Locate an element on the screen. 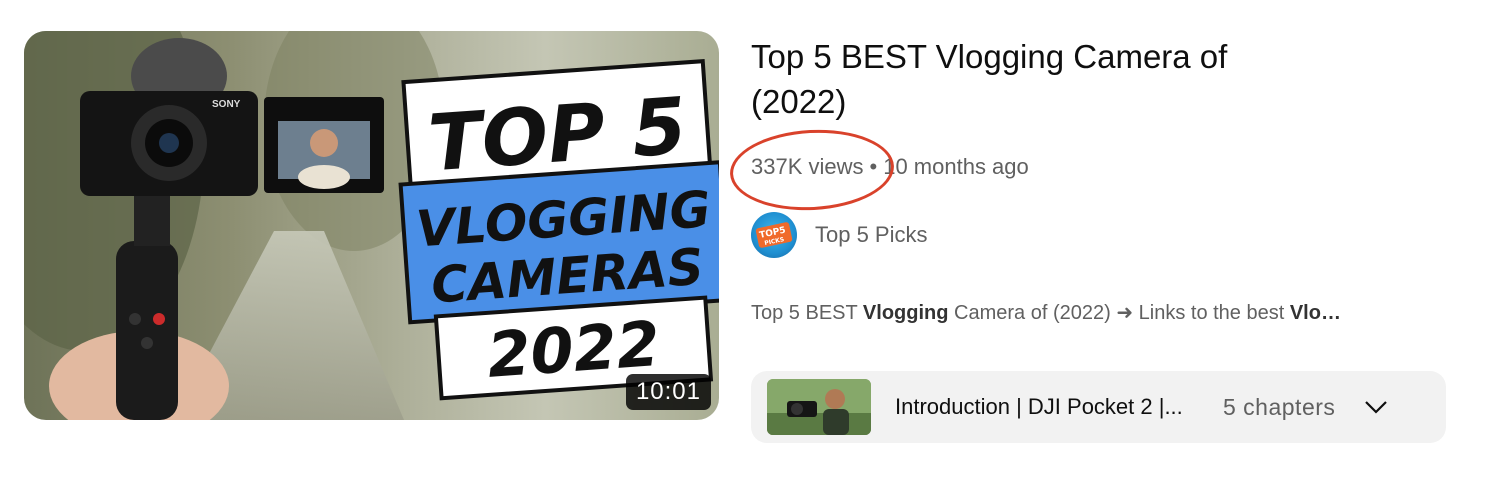  channel-avatar: TOP5 PICKS is located at coordinates (774, 235).